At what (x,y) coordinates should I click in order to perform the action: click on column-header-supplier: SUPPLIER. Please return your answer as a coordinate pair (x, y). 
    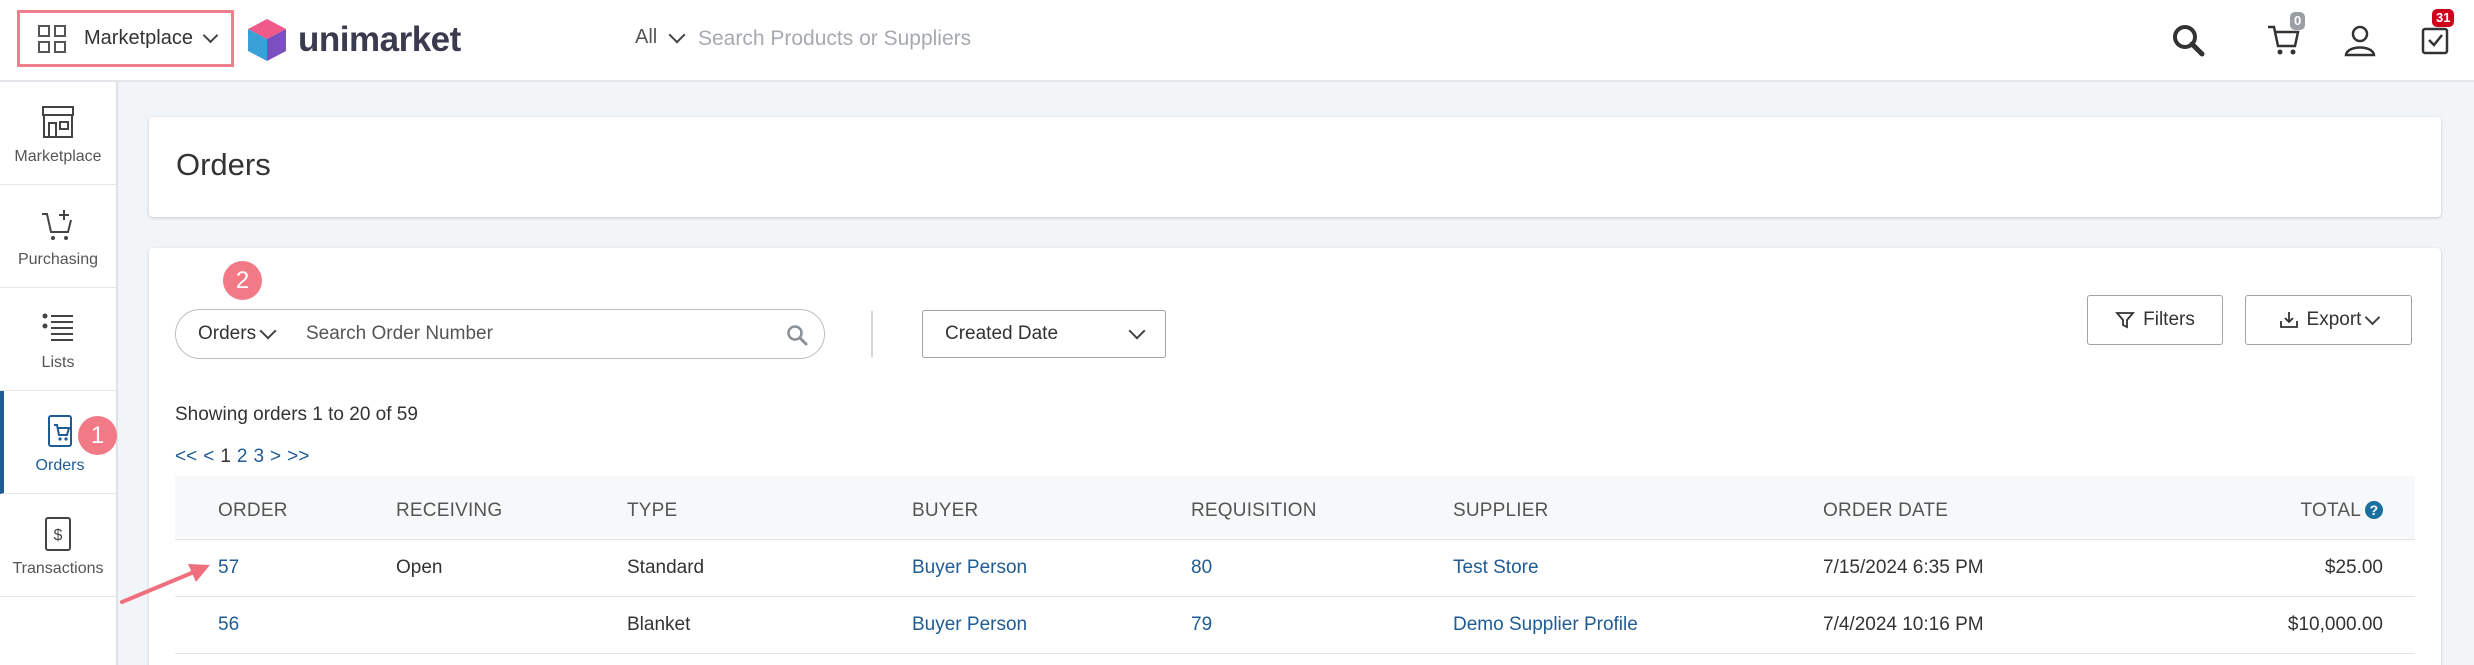
    Looking at the image, I should click on (1501, 511).